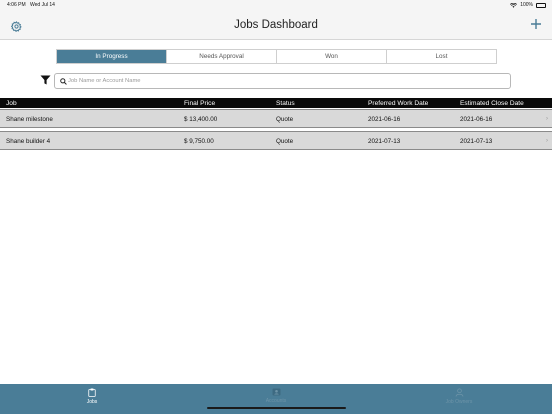 The width and height of the screenshot is (552, 414). I want to click on battery-percent: 100%, so click(526, 5).